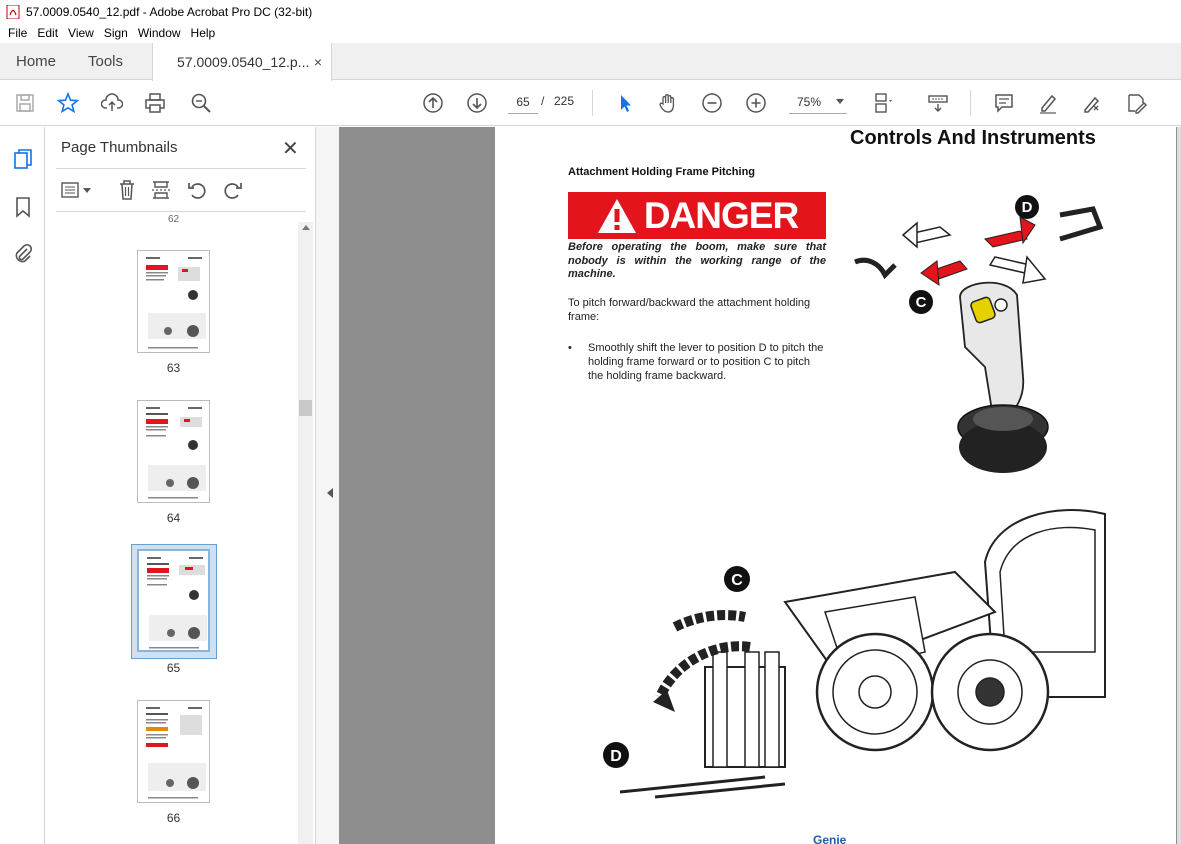 This screenshot has height=844, width=1181. I want to click on draw-sign-icon, so click(1092, 103).